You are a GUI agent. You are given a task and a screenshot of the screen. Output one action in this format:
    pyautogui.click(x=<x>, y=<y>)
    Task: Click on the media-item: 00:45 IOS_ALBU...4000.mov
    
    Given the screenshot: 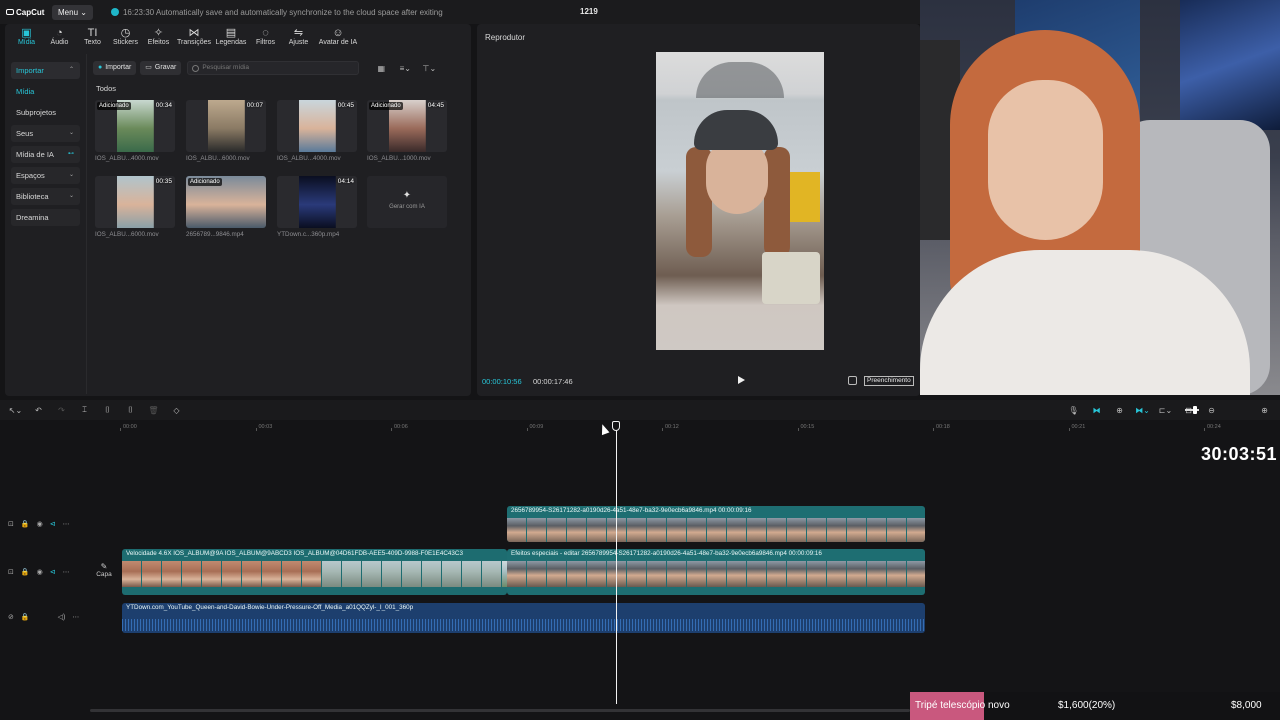 What is the action you would take?
    pyautogui.click(x=317, y=131)
    